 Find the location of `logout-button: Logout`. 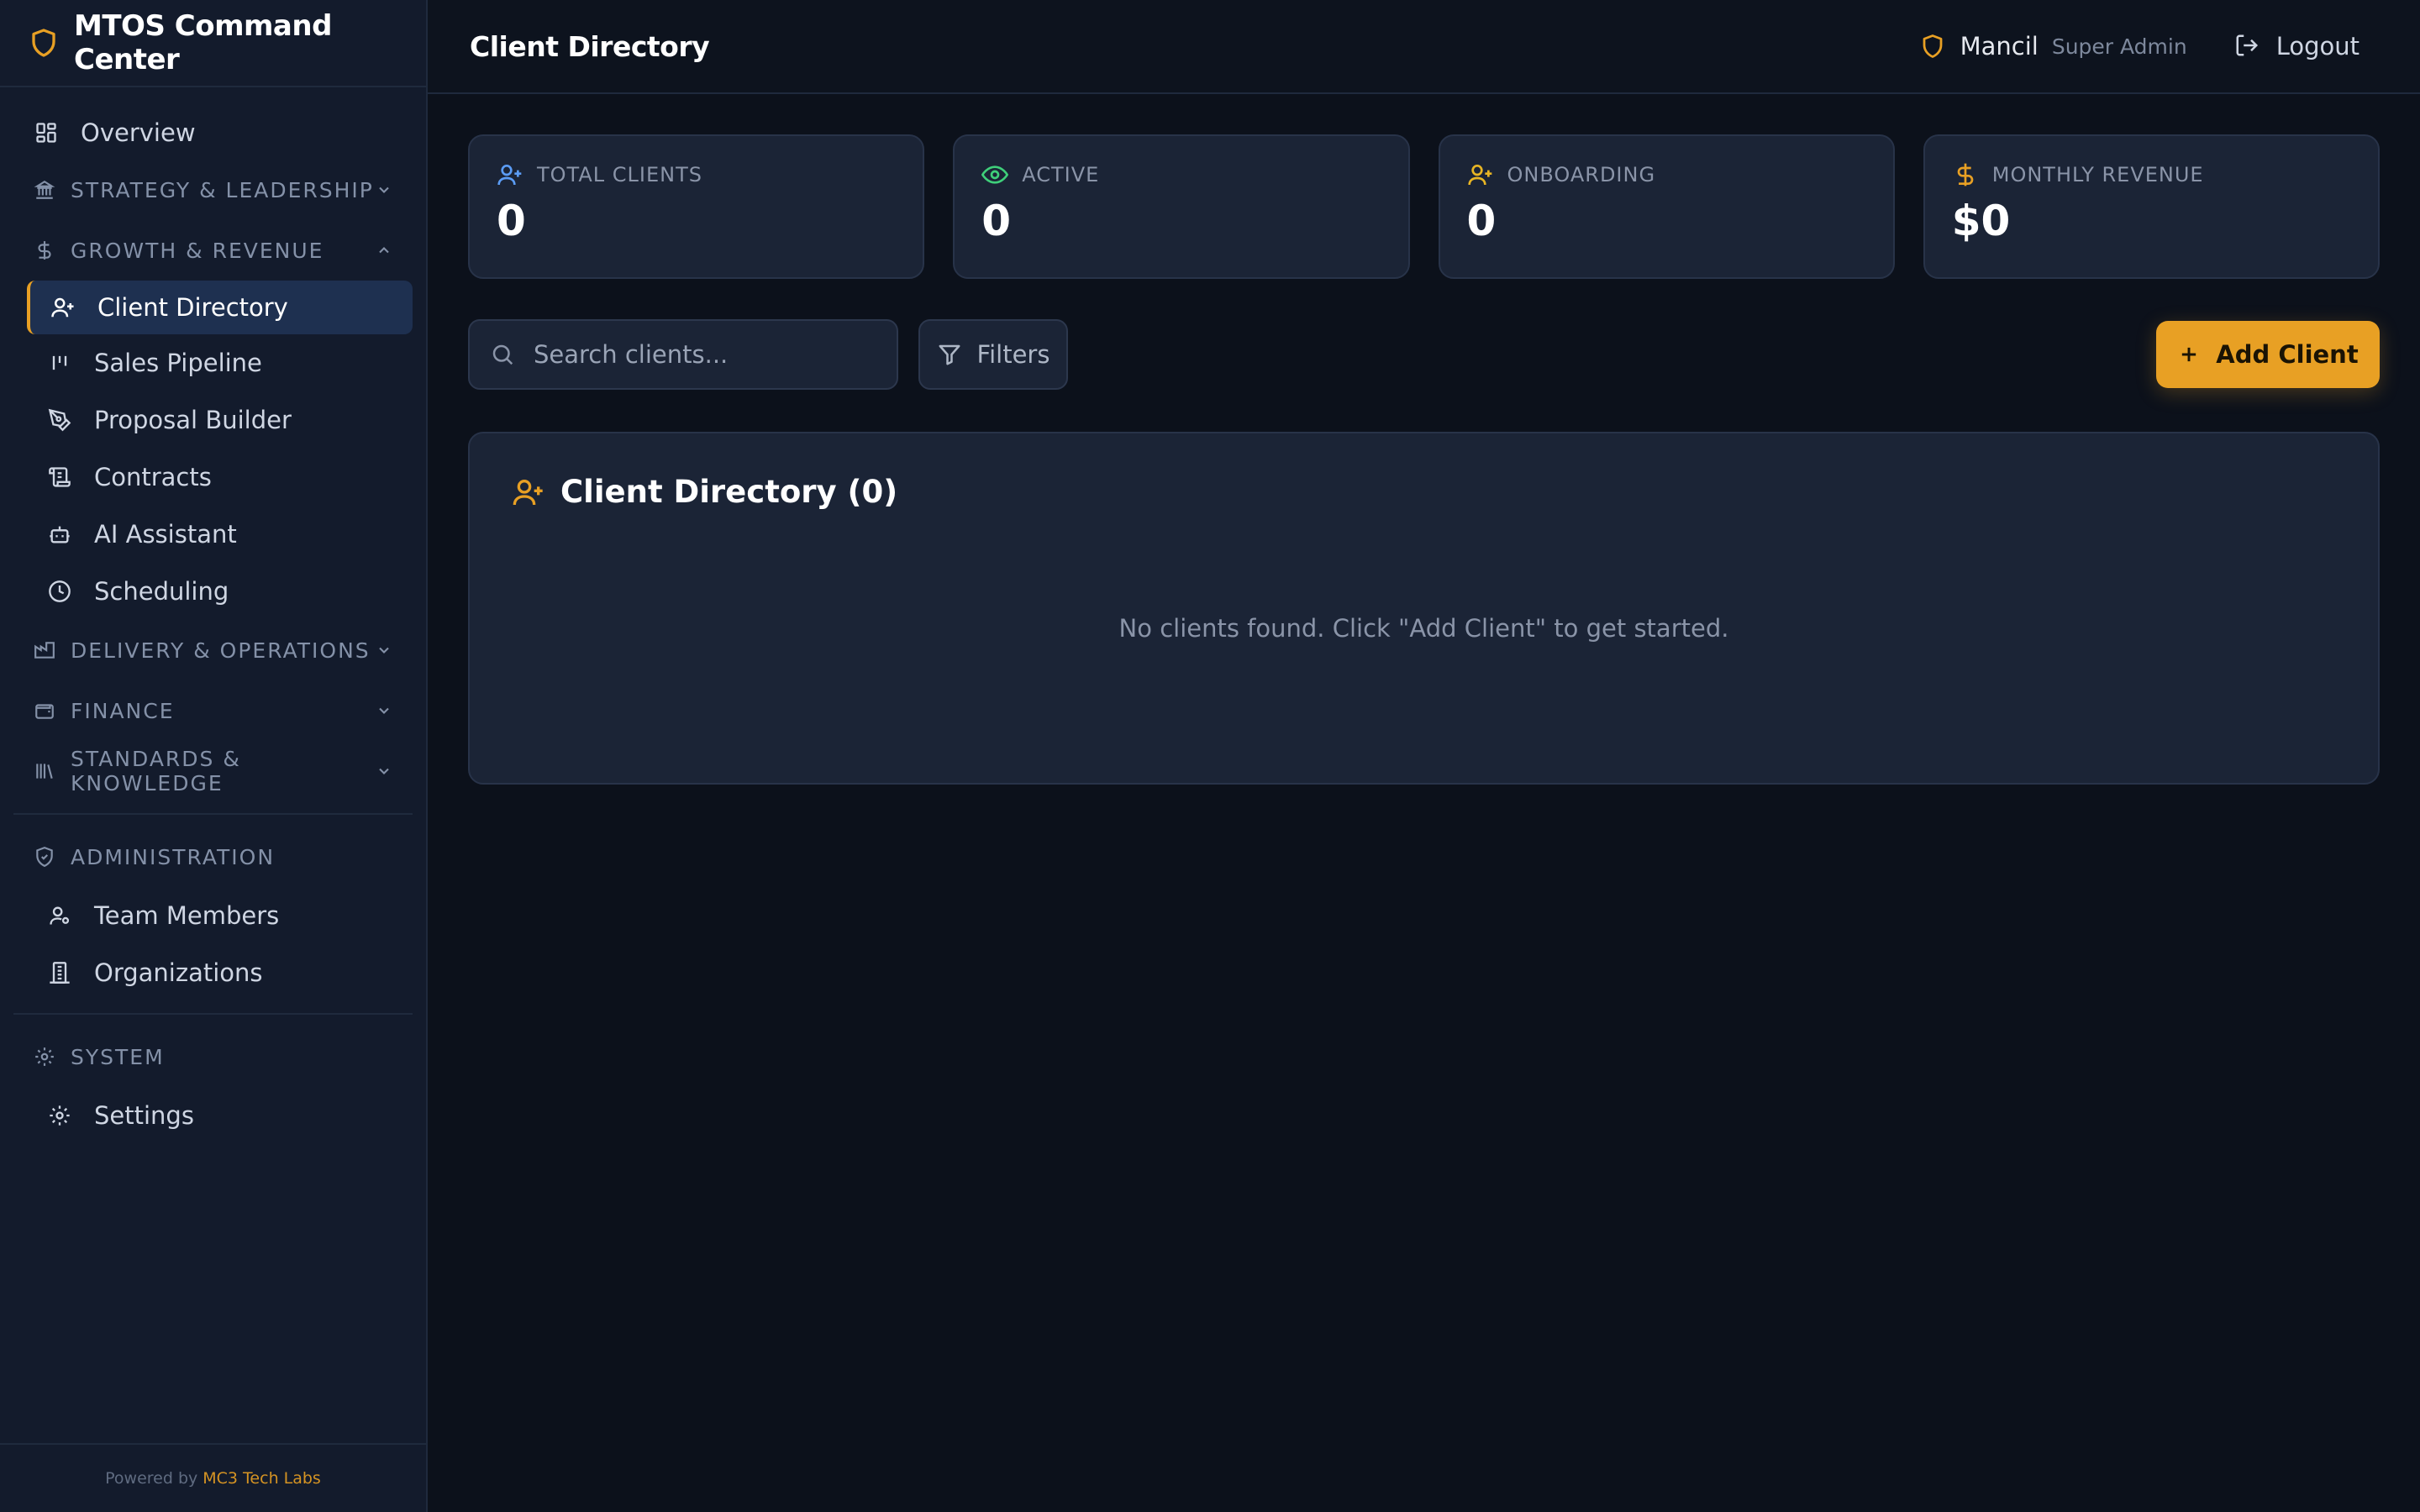

logout-button: Logout is located at coordinates (2297, 46).